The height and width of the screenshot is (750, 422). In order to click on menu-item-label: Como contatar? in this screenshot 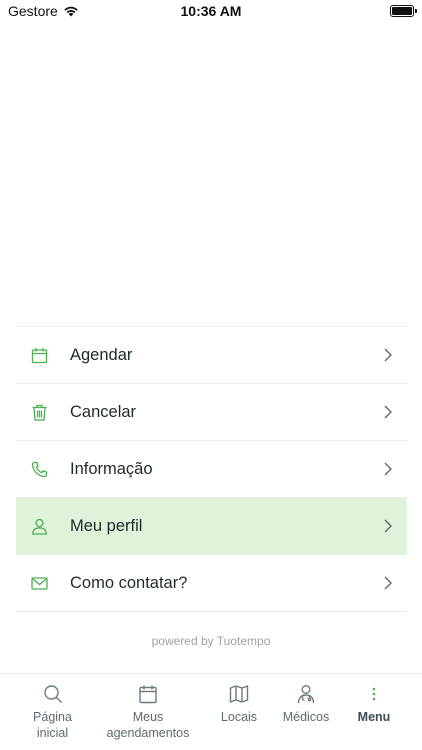, I will do `click(129, 582)`.